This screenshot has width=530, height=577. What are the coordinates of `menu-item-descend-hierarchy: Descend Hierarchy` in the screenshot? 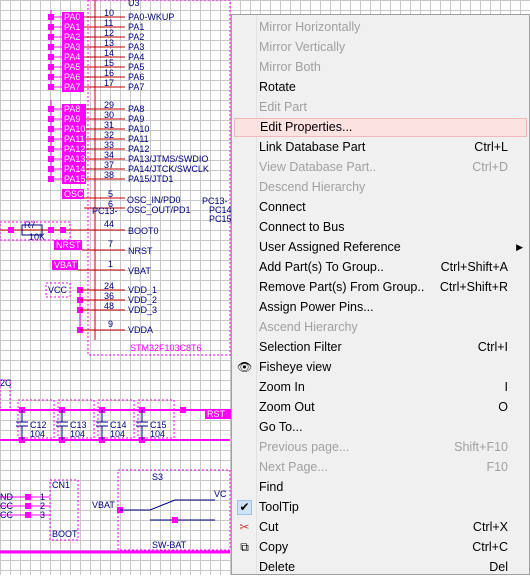 It's located at (380, 187).